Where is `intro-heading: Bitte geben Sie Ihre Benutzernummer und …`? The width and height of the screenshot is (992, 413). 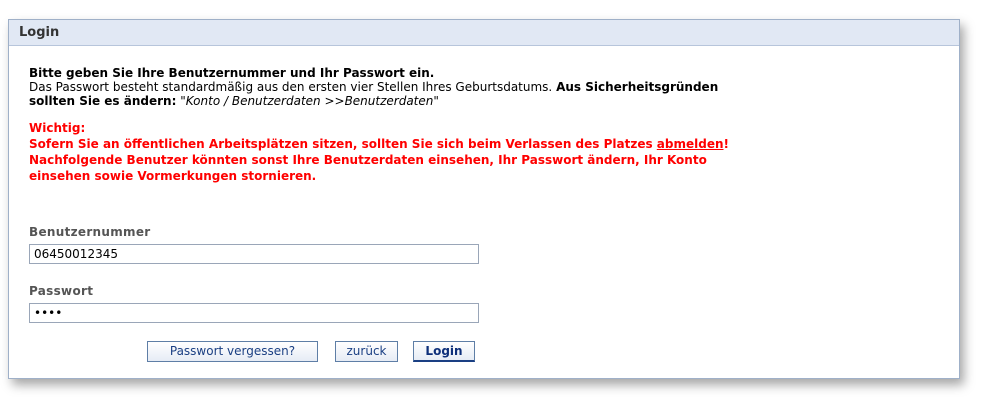
intro-heading: Bitte geben Sie Ihre Benutzernummer und … is located at coordinates (232, 73).